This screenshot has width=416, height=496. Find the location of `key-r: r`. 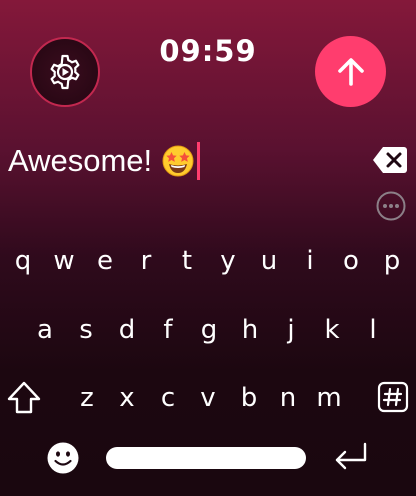

key-r: r is located at coordinates (146, 261).